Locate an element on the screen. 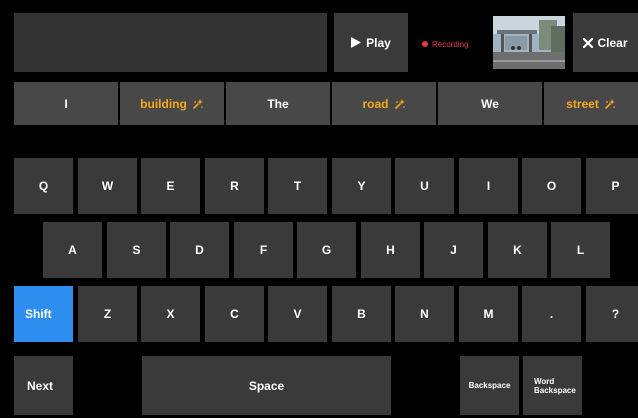 Image resolution: width=638 pixels, height=418 pixels. key-label: I is located at coordinates (488, 186).